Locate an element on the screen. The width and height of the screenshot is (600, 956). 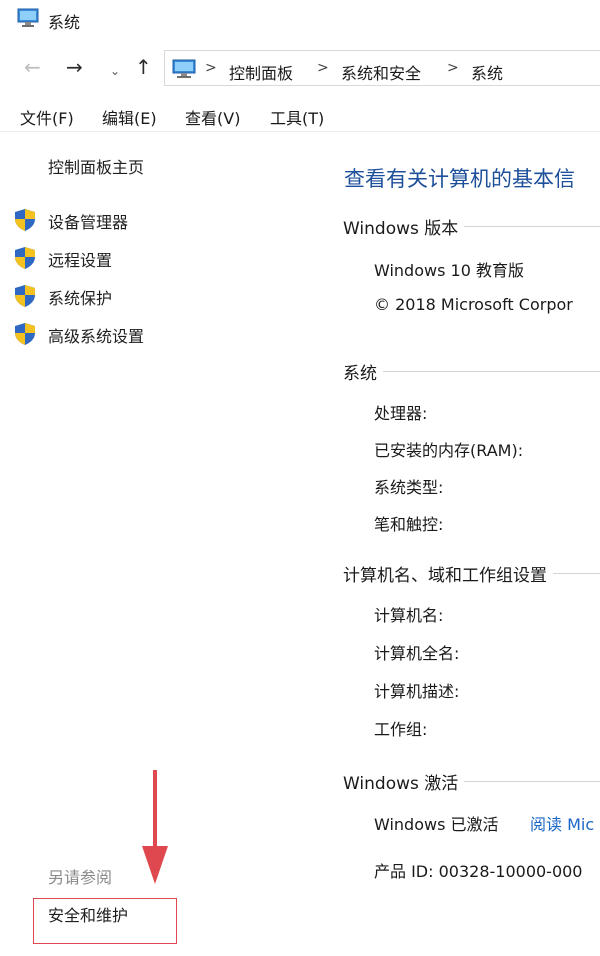
back-arrow-icon: ← is located at coordinates (32, 67).